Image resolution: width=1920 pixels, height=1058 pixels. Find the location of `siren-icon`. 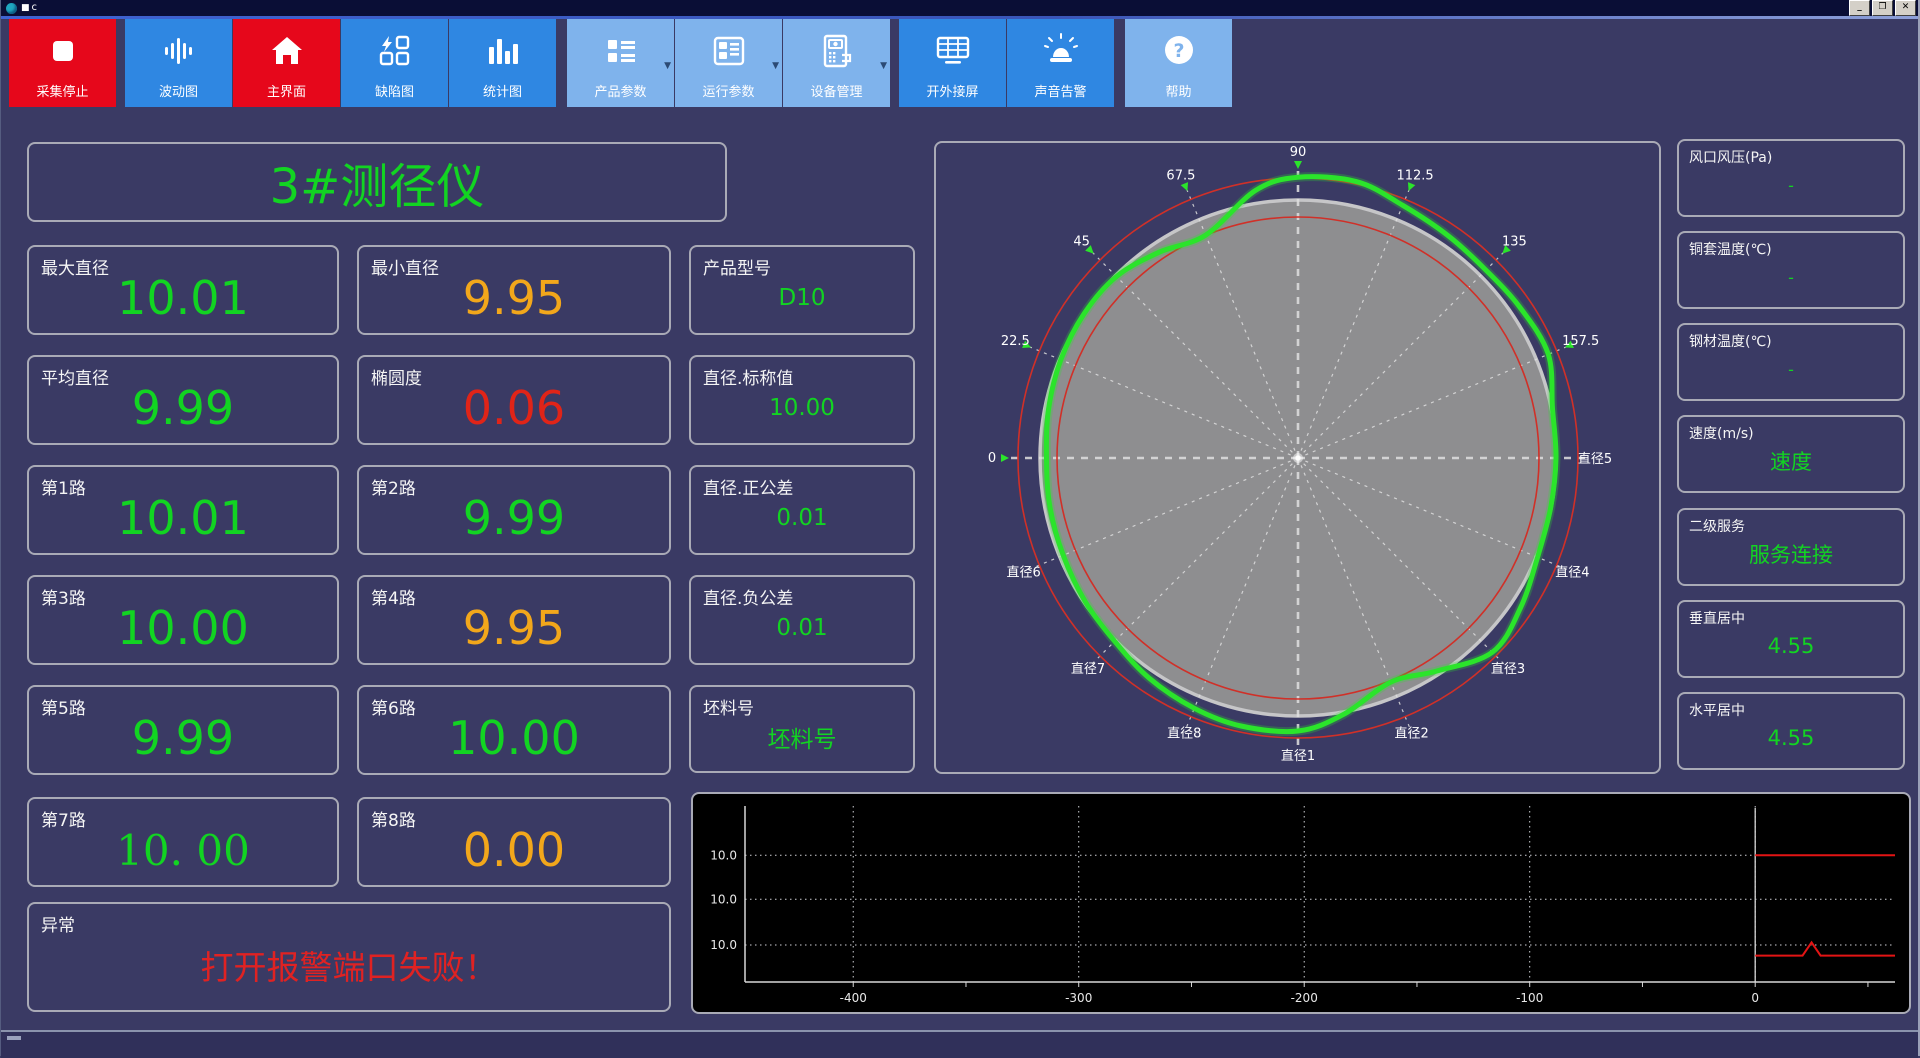

siren-icon is located at coordinates (1060, 51).